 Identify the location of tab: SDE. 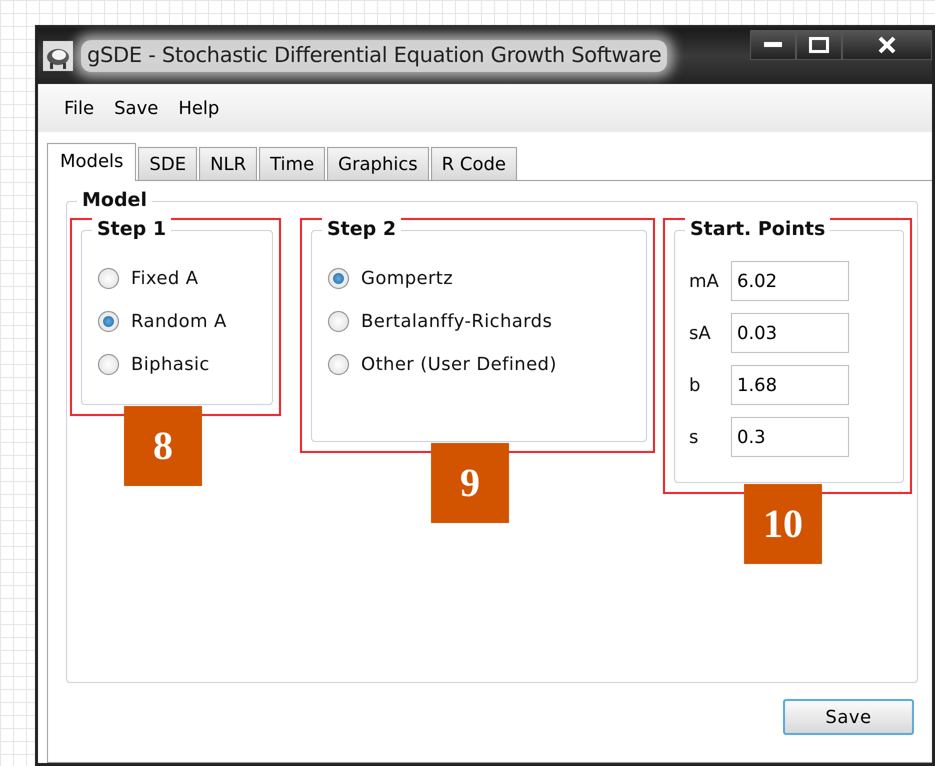
(168, 163).